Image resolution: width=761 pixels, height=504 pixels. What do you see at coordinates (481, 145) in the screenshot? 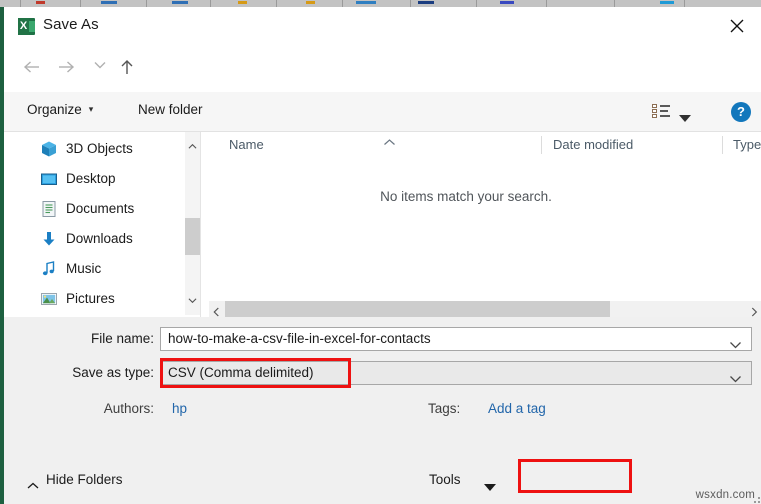
I see `column-header-row: Name Date modified Type` at bounding box center [481, 145].